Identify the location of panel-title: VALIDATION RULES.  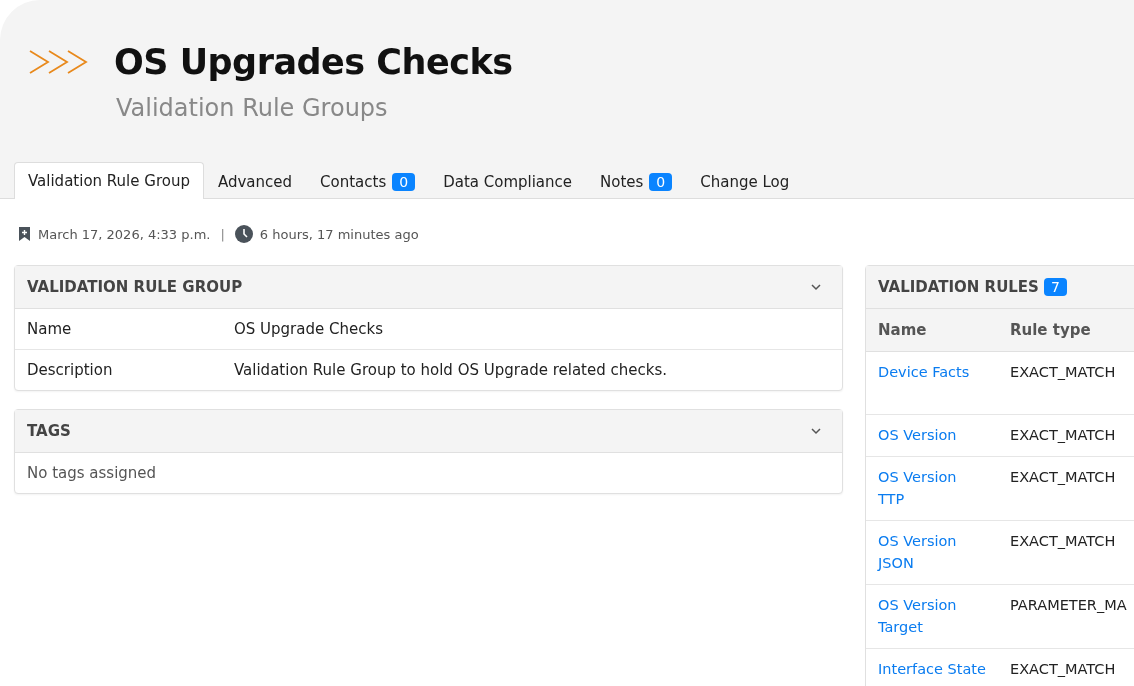
(958, 287).